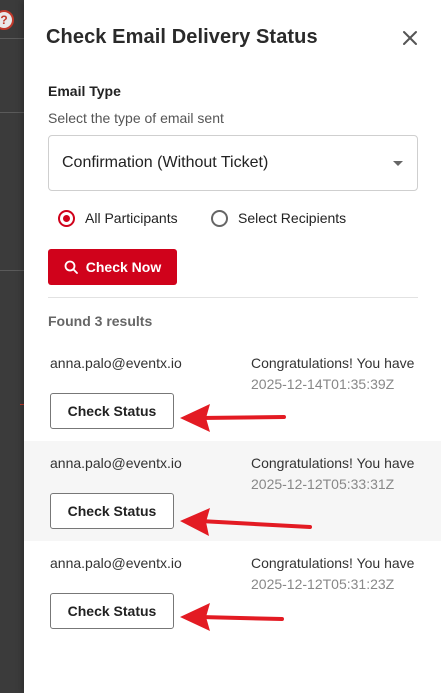 The width and height of the screenshot is (441, 693). What do you see at coordinates (136, 118) in the screenshot?
I see `email-type-helper: Select the type of email sent` at bounding box center [136, 118].